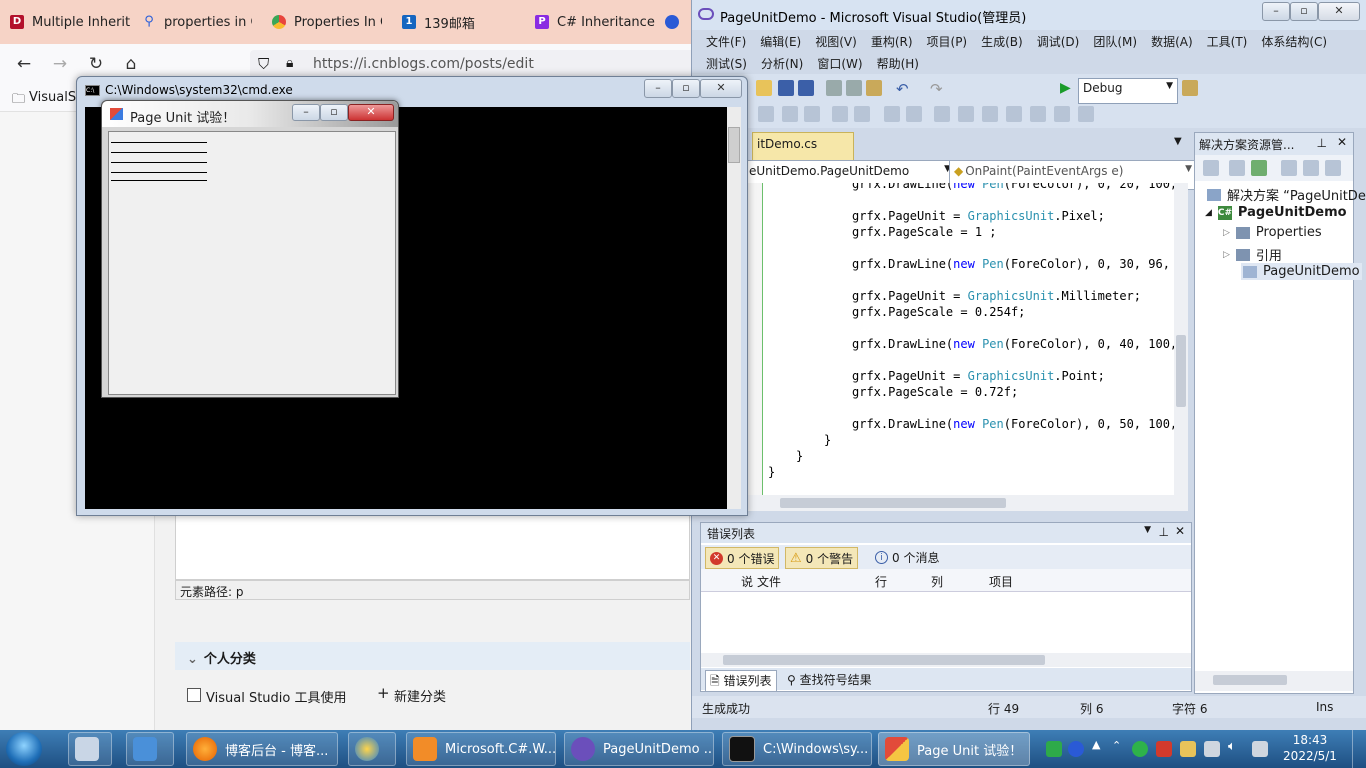 The height and width of the screenshot is (768, 1366). Describe the element at coordinates (1359, 749) in the screenshot. I see `show-desktop-button` at that location.